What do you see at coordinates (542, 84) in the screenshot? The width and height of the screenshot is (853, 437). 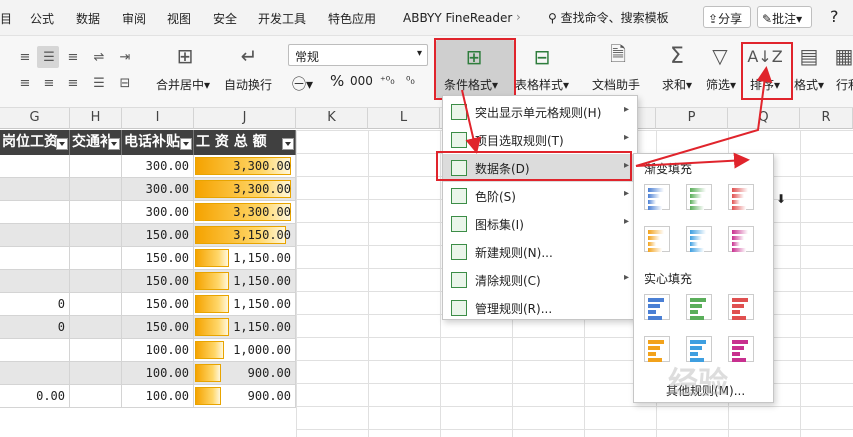 I see `table-style-button: 表格样式▾` at bounding box center [542, 84].